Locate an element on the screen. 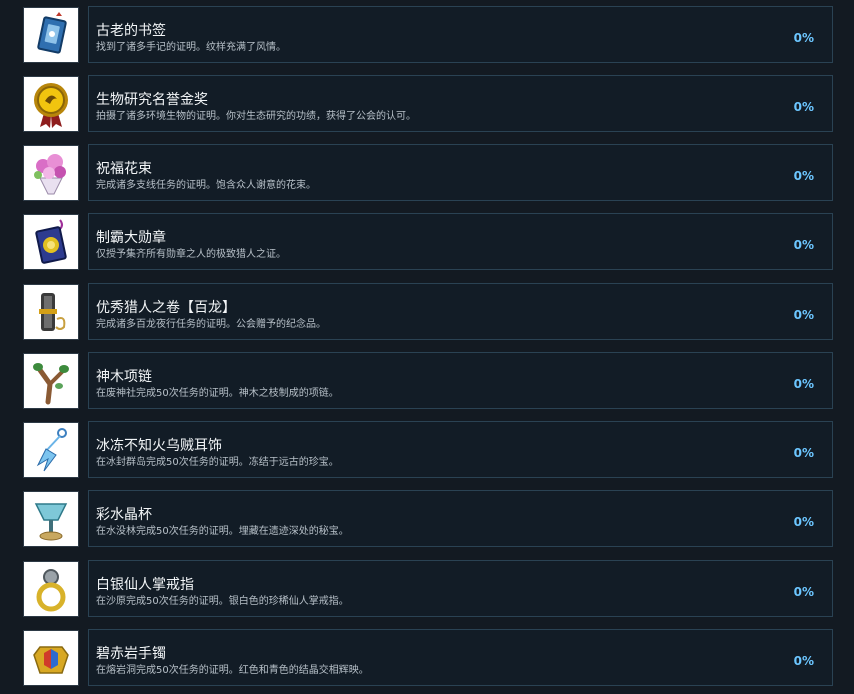 The image size is (854, 694). achievement-card: 彩水晶杯 在水没林完成50次任务的证明。埋藏在遗迹深处的秘宝。 0% is located at coordinates (460, 518).